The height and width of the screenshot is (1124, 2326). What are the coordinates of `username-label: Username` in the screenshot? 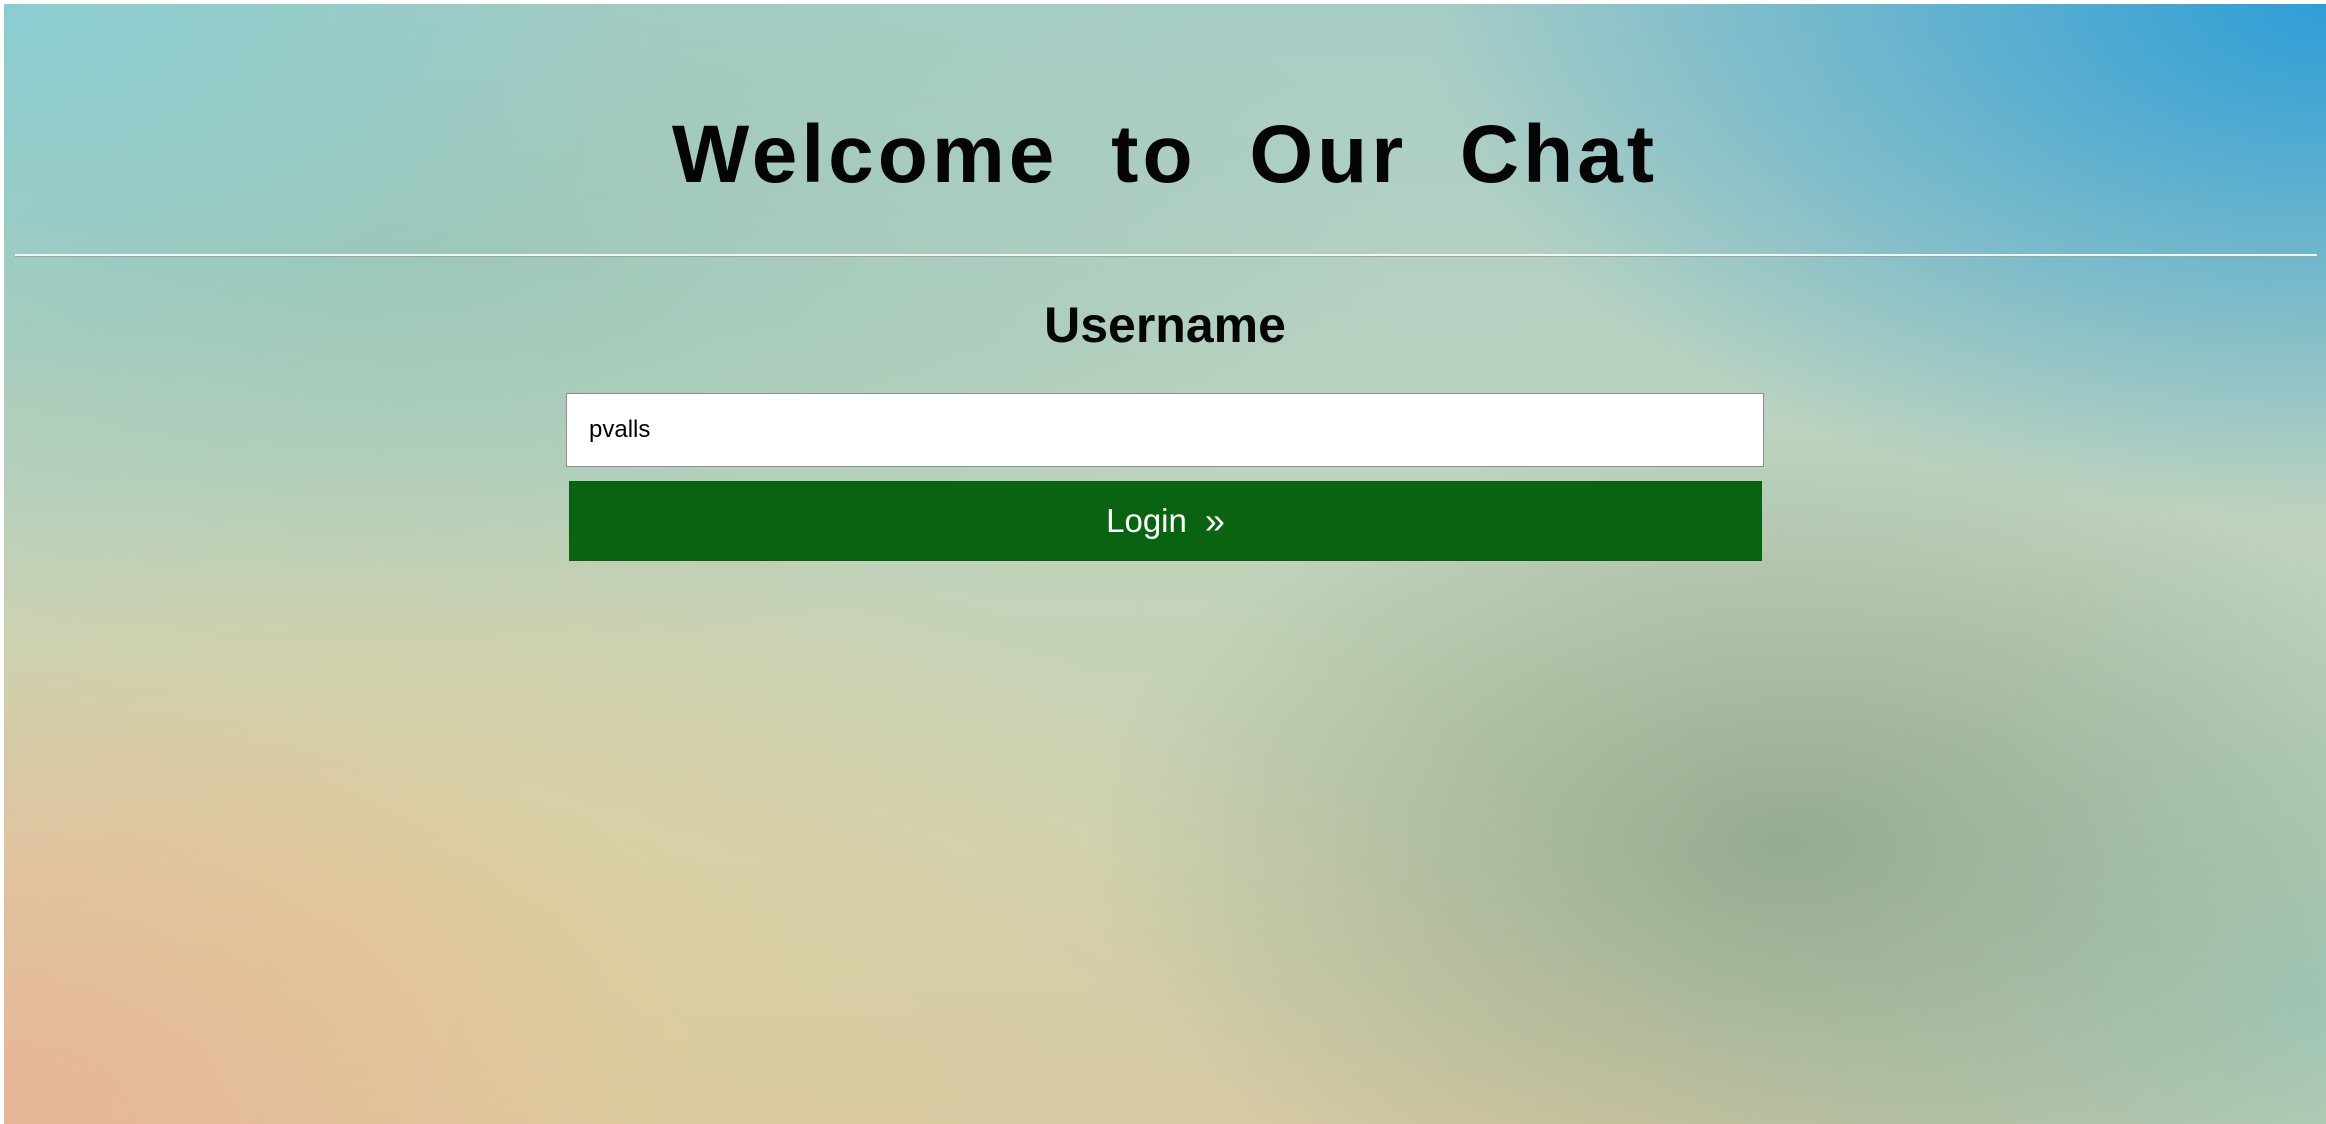 It's located at (1165, 325).